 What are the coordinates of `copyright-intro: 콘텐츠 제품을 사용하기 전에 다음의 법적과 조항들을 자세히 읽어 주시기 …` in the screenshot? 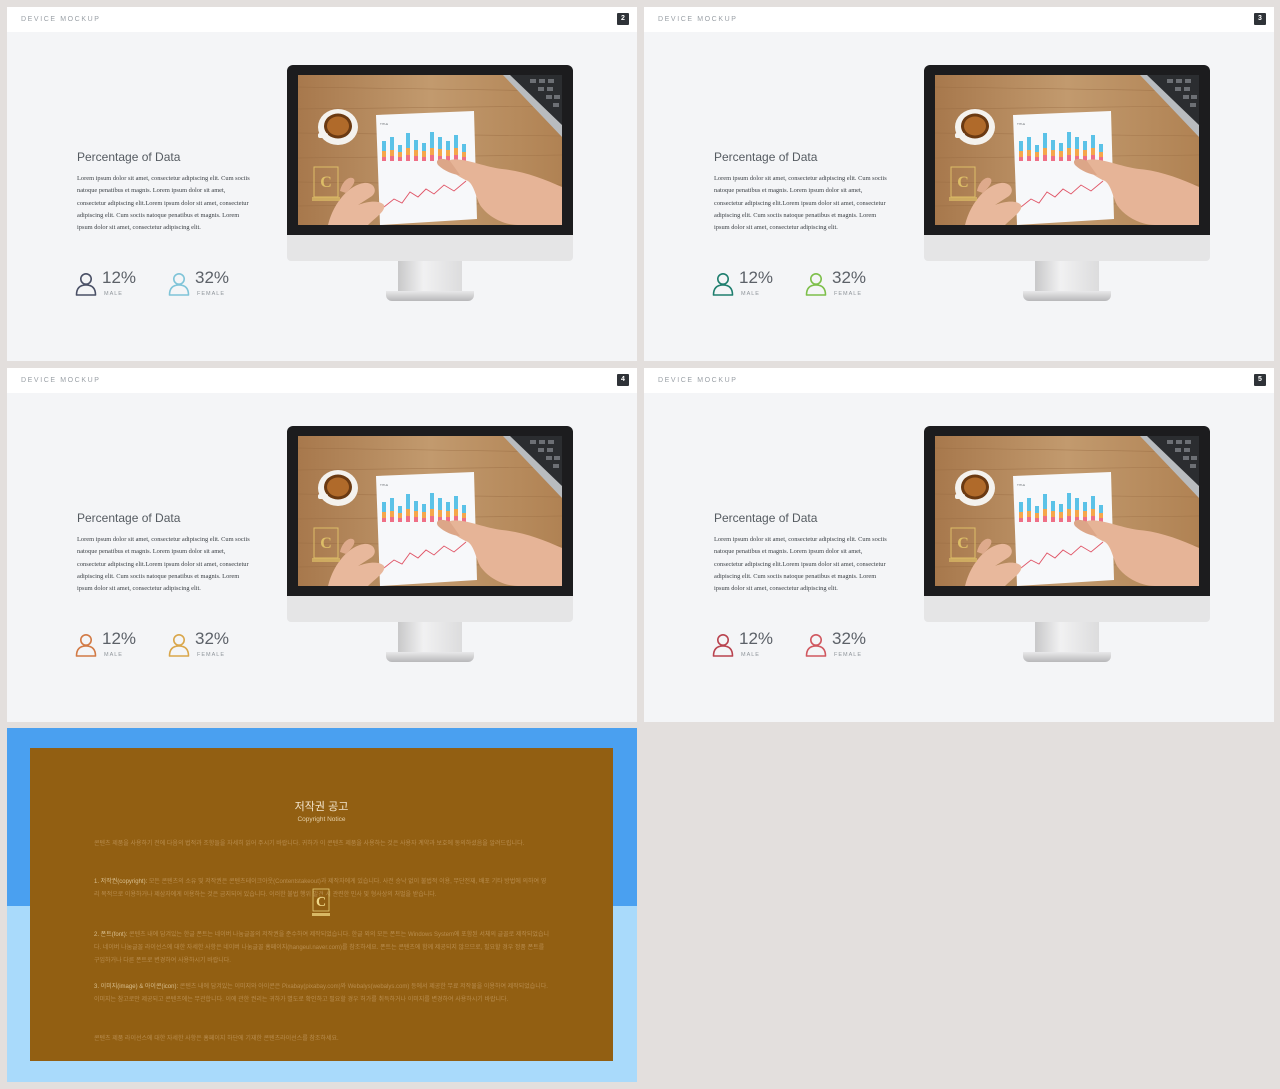 It's located at (309, 844).